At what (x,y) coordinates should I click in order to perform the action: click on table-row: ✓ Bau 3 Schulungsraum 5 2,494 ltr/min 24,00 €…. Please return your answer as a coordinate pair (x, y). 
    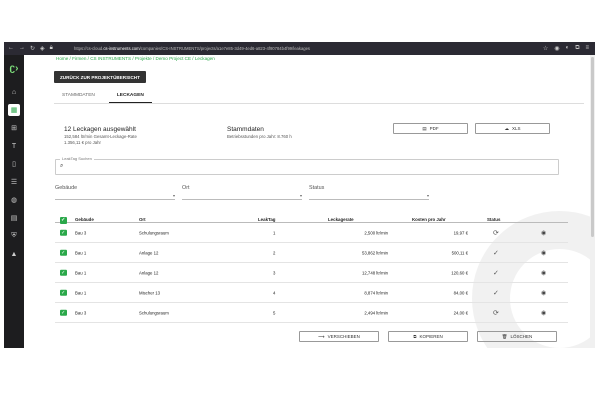
    Looking at the image, I should click on (311, 313).